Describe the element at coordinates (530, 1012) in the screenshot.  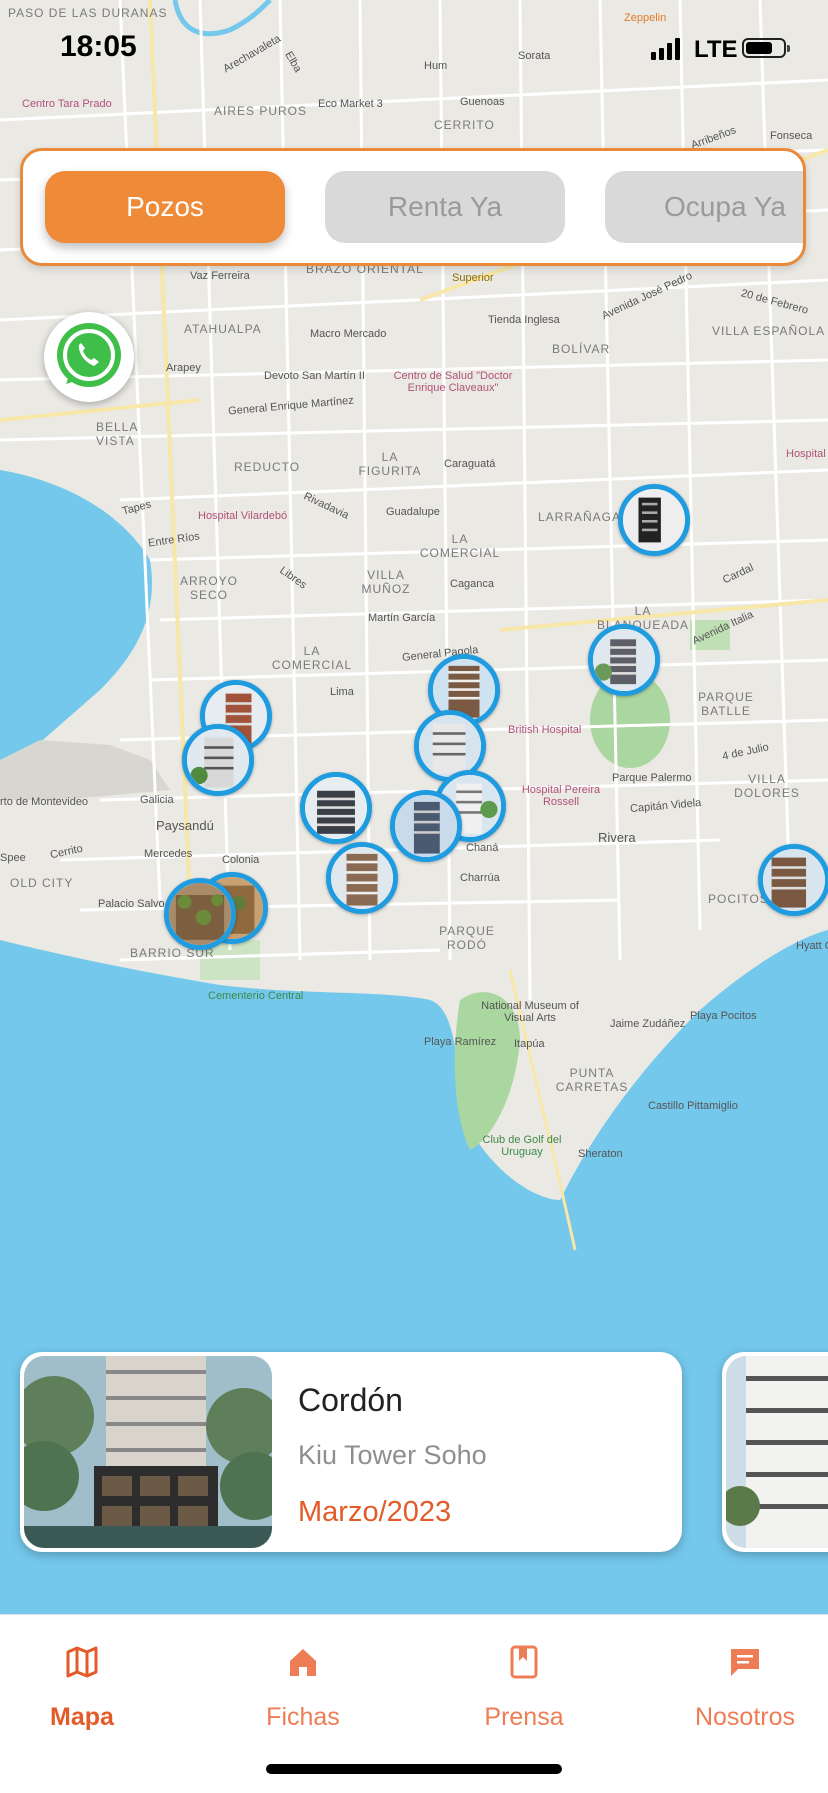
I see `map-label: National Museum of Visual Arts` at that location.